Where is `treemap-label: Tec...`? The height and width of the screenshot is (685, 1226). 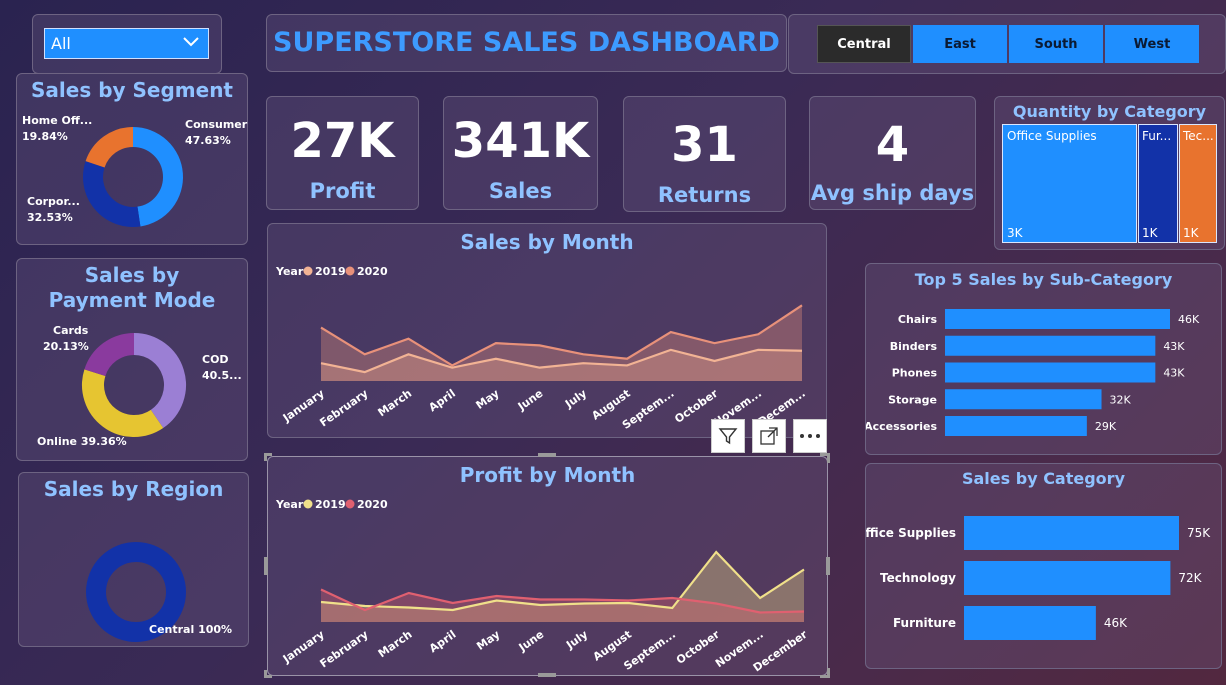
treemap-label: Tec... is located at coordinates (1198, 136).